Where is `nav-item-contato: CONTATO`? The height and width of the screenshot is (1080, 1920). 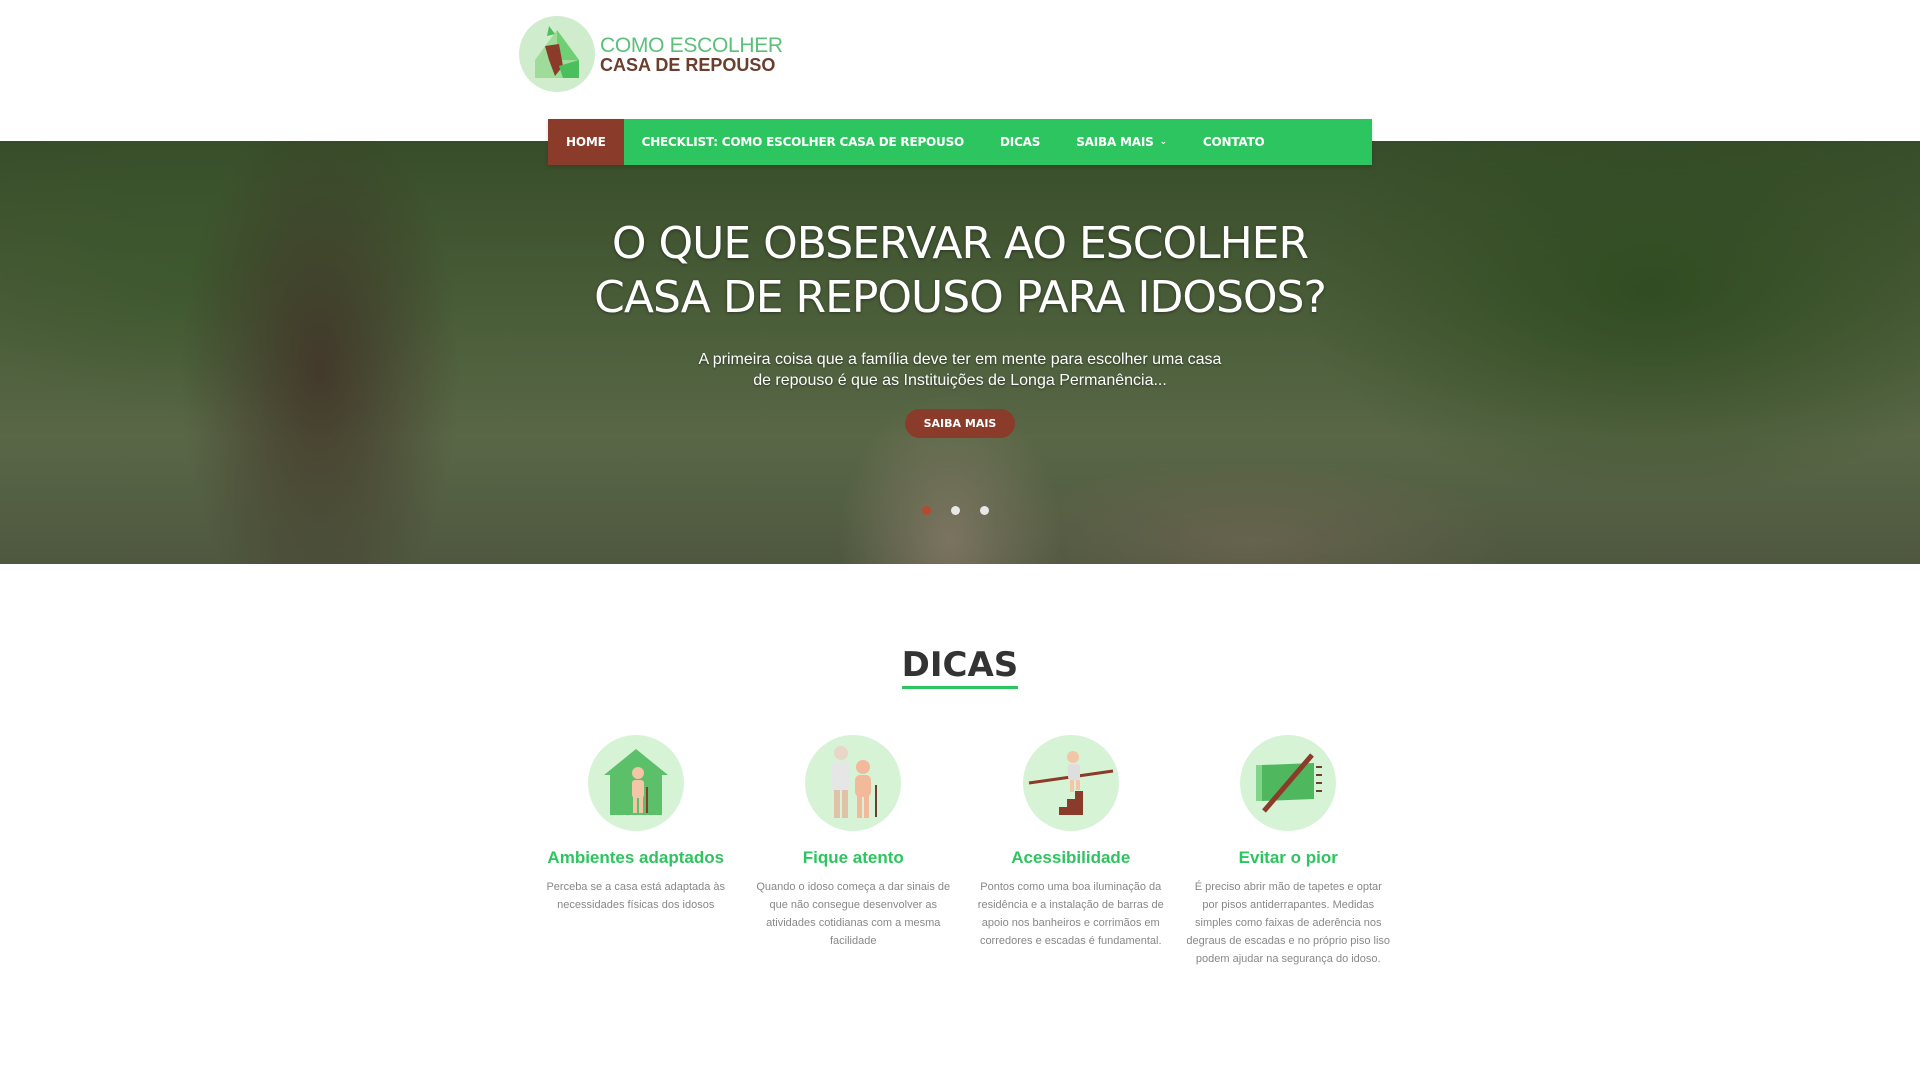
nav-item-contato: CONTATO is located at coordinates (1234, 142).